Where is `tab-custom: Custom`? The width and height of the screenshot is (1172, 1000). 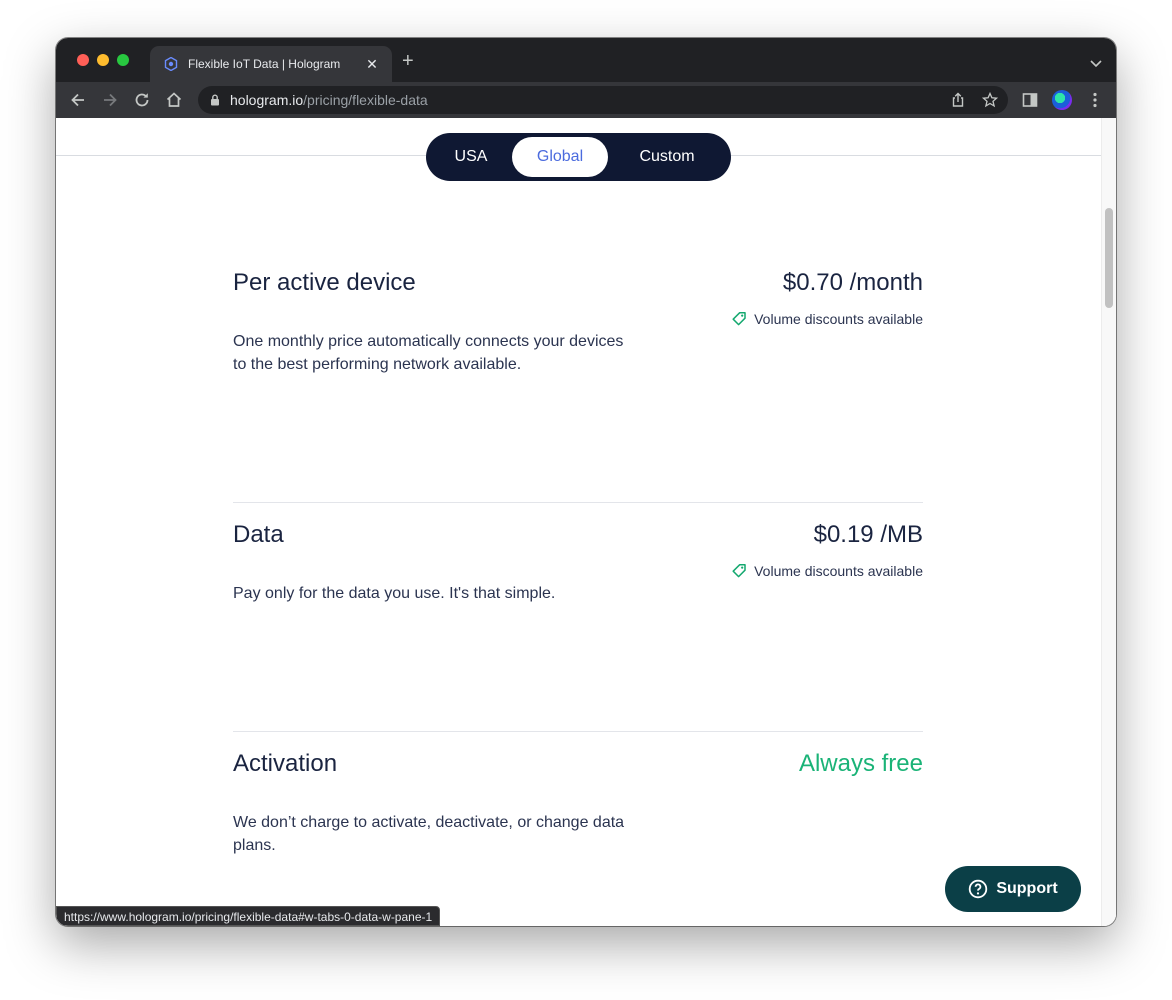 tab-custom: Custom is located at coordinates (667, 157).